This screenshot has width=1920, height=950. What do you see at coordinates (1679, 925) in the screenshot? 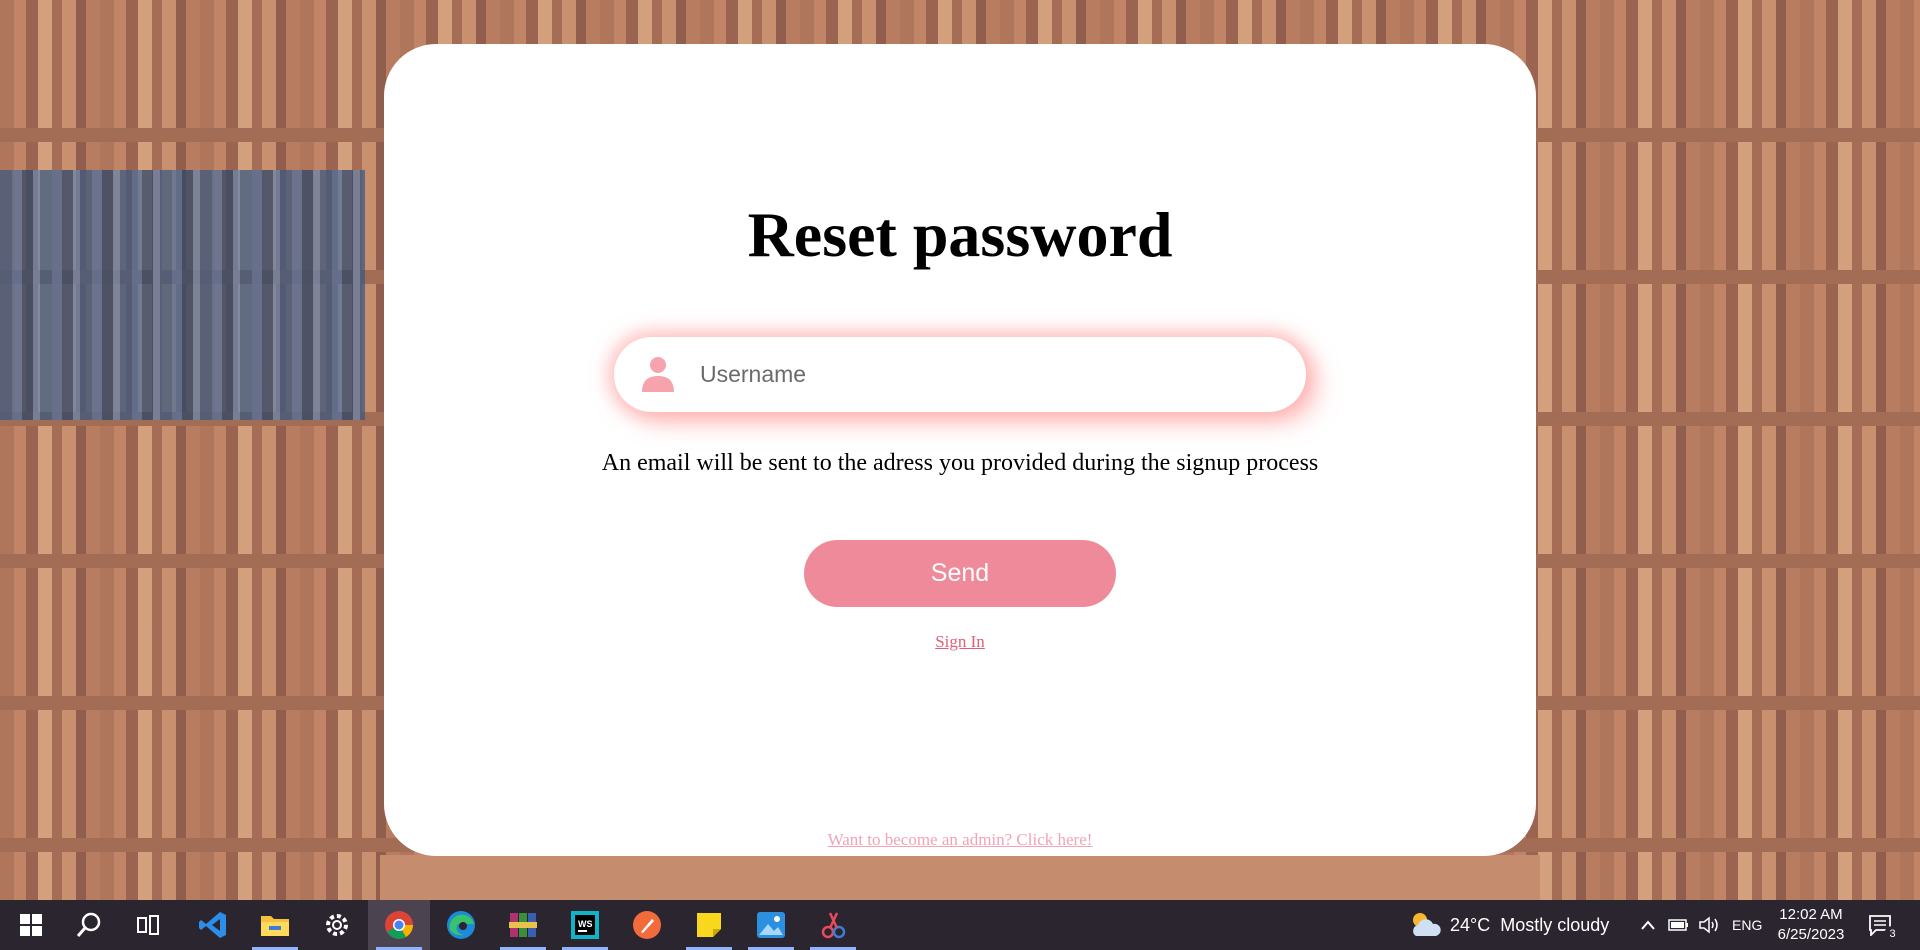
I see `battery-icon` at bounding box center [1679, 925].